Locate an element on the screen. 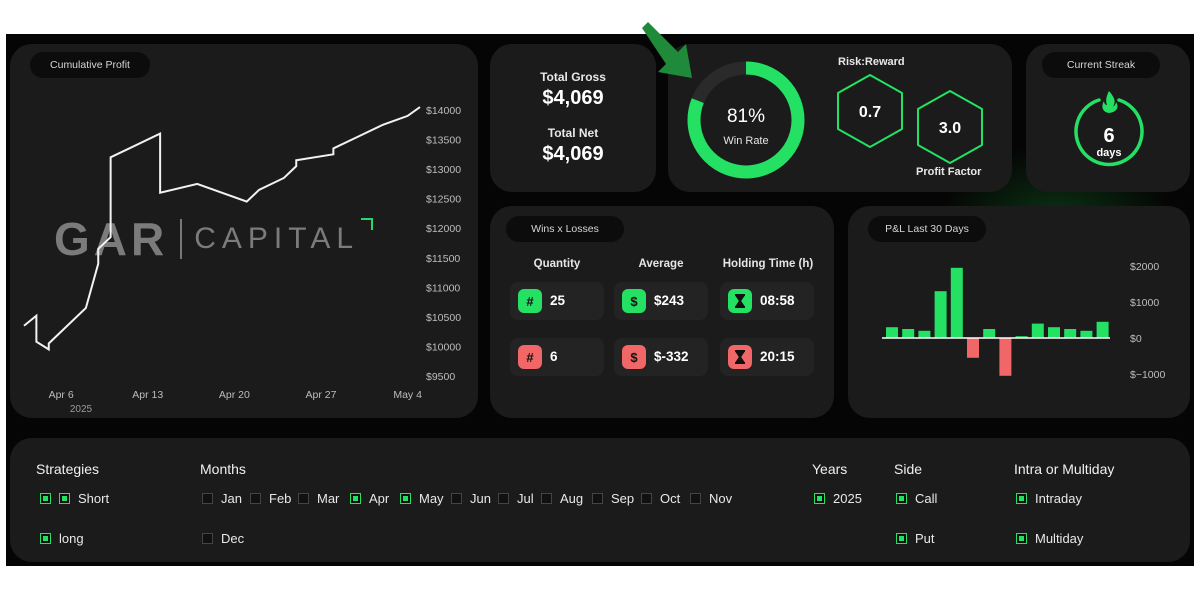  strategy-long-option: long is located at coordinates (62, 538).